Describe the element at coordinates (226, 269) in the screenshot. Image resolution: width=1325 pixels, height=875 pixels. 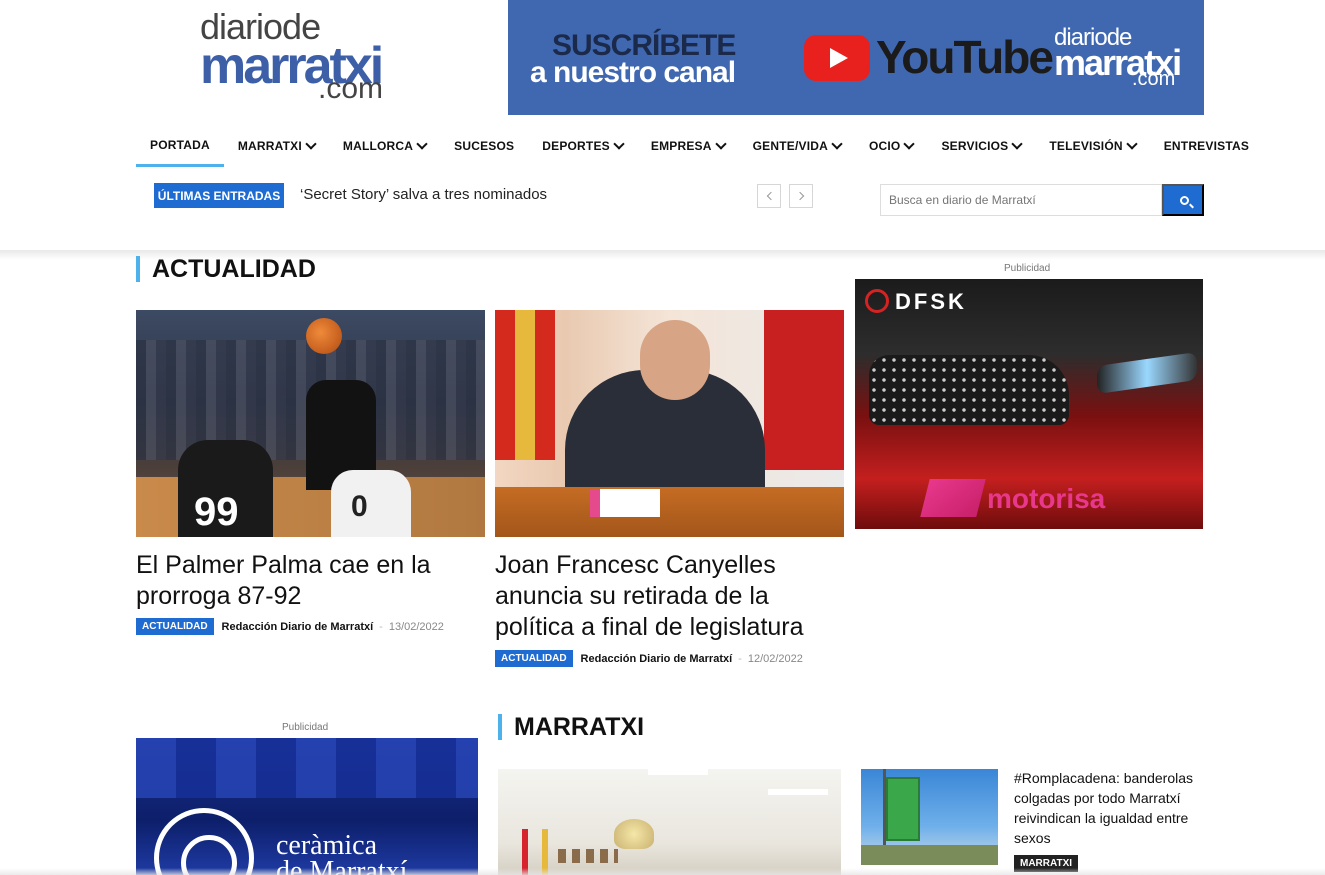
I see `section-title-actualidad: ACTUALIDAD` at that location.